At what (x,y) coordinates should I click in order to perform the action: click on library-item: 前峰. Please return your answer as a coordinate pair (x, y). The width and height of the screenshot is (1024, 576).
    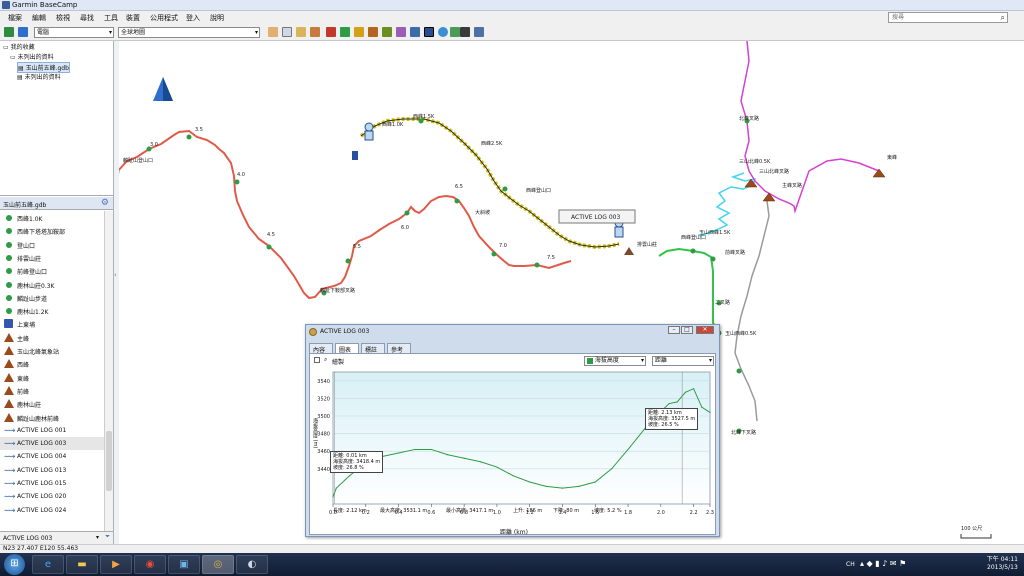
    Looking at the image, I should click on (52, 390).